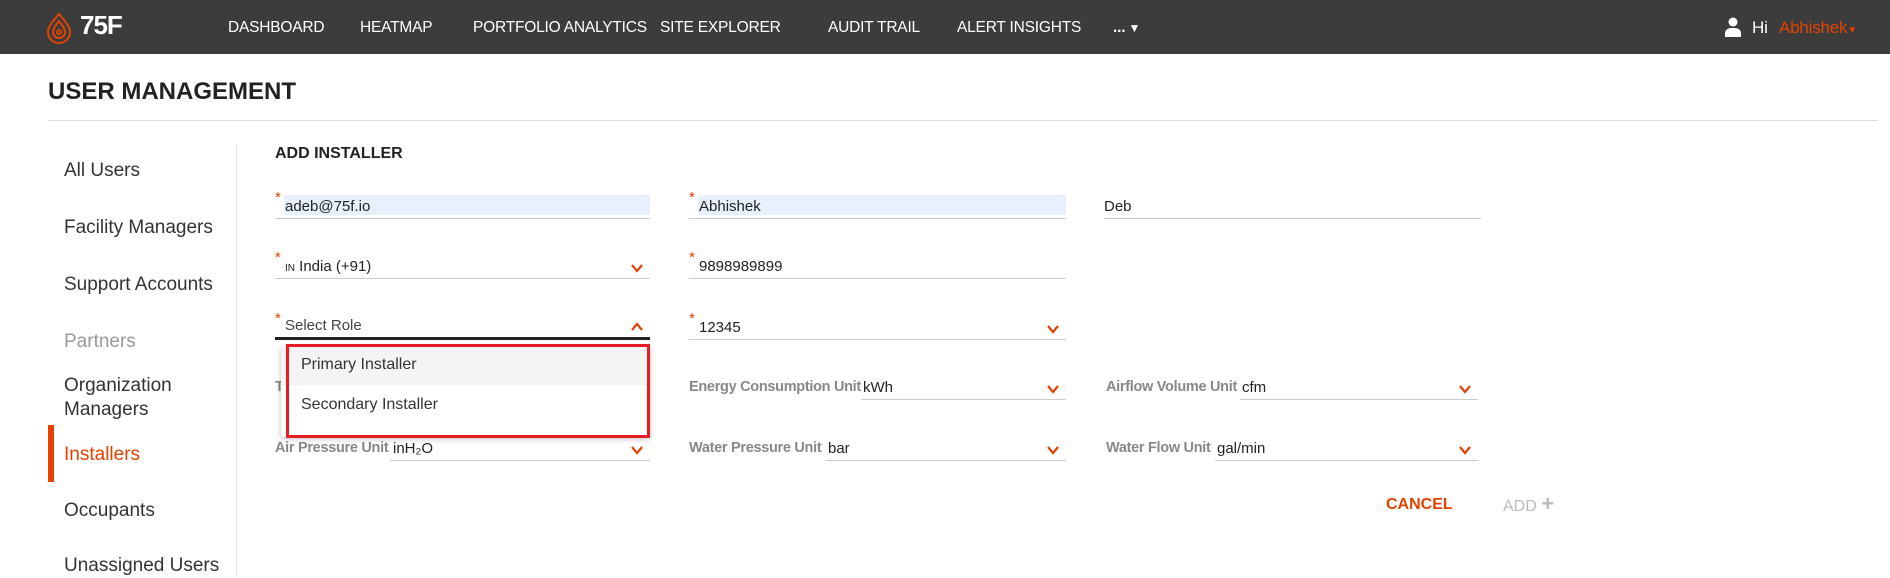 The width and height of the screenshot is (1890, 578). I want to click on logo-icon, so click(59, 28).